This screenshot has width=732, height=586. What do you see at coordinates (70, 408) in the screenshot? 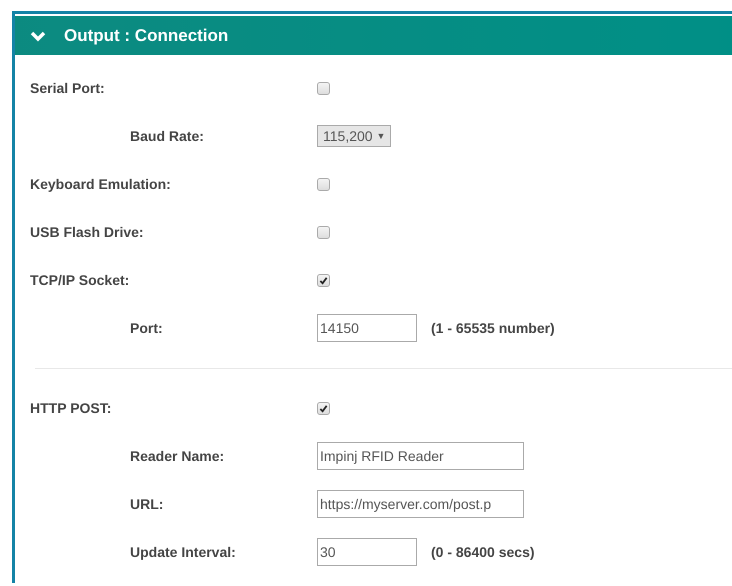
I see `field-label: HTTP POST:` at bounding box center [70, 408].